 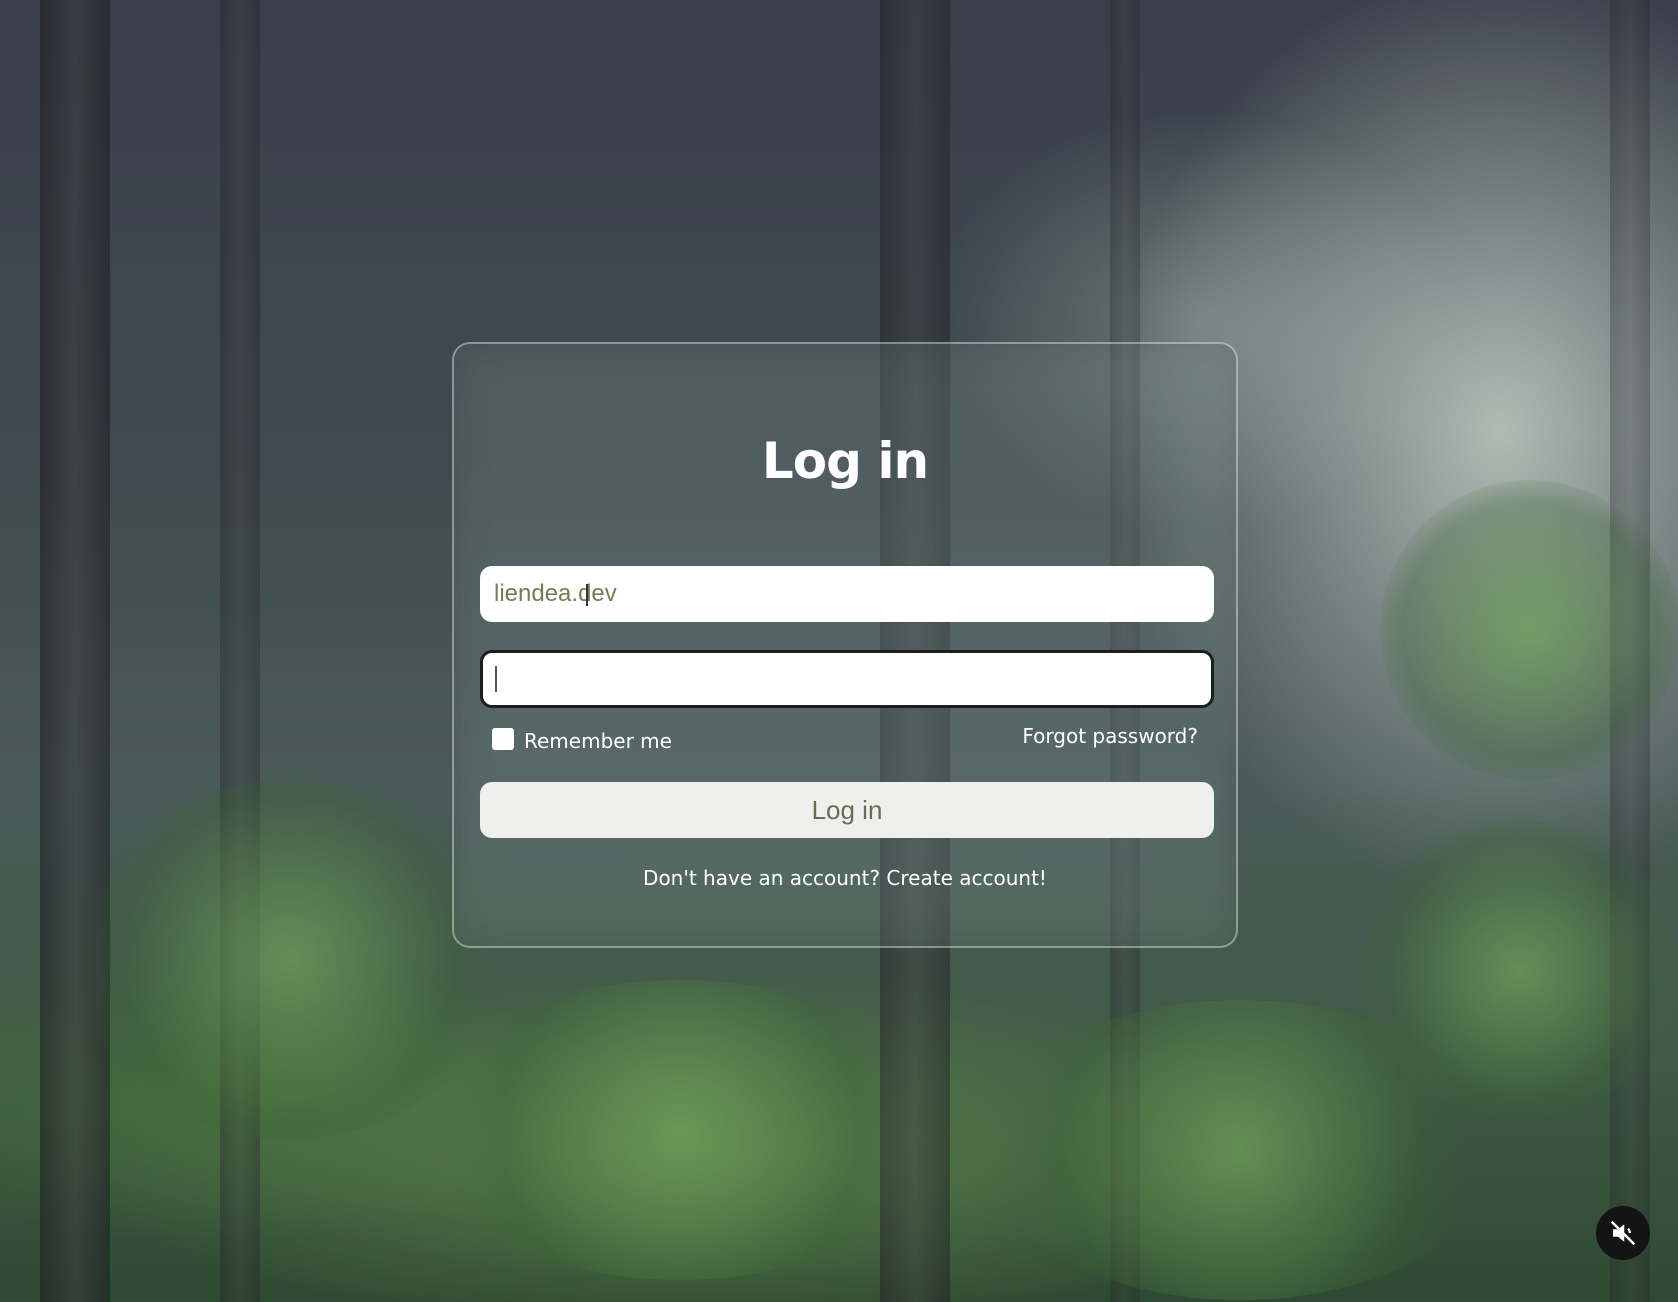 What do you see at coordinates (555, 593) in the screenshot?
I see `username-value: liendea.dev` at bounding box center [555, 593].